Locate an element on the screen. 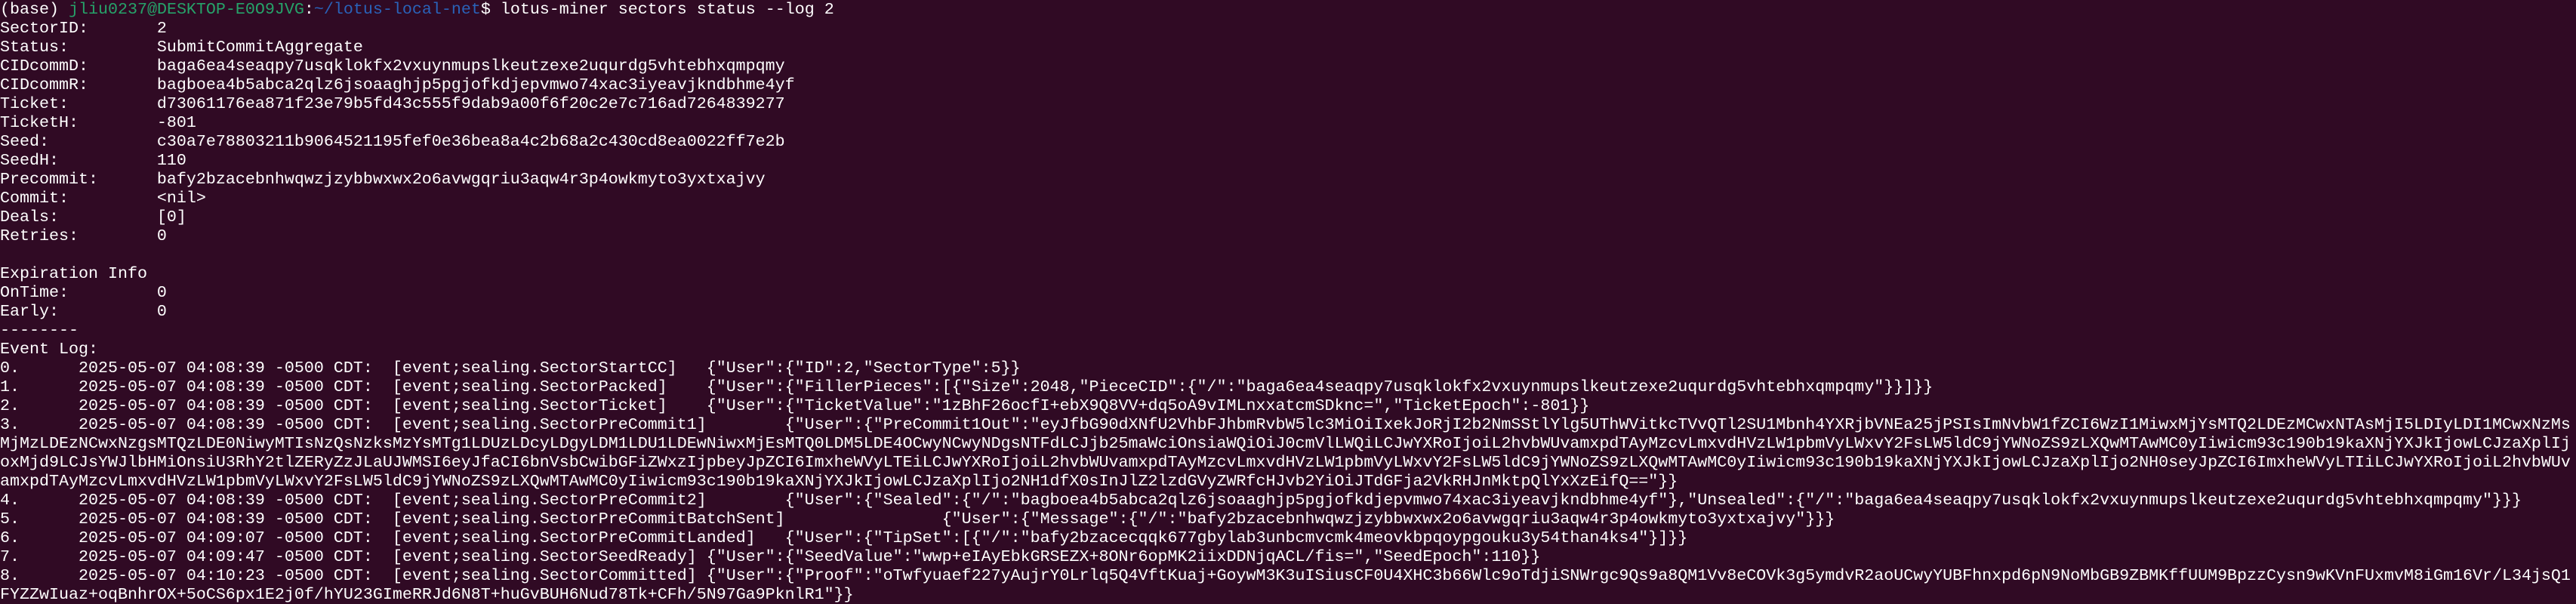  event-index: 7. is located at coordinates (10, 557).